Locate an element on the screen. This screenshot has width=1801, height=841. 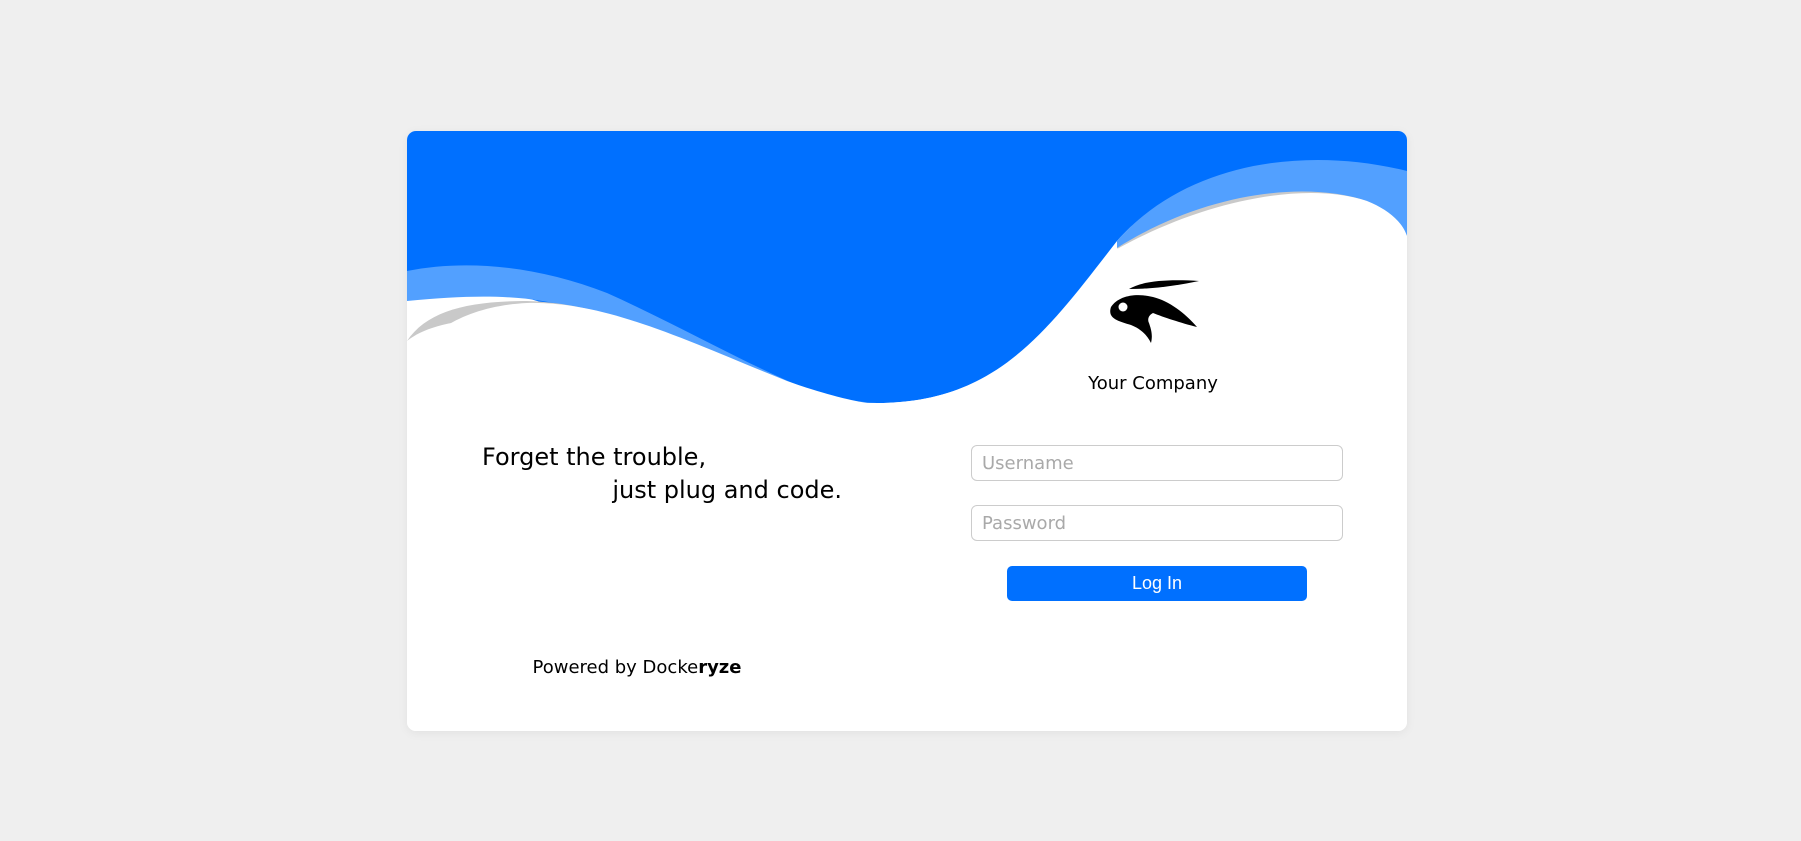
login-button: Log In is located at coordinates (1157, 583).